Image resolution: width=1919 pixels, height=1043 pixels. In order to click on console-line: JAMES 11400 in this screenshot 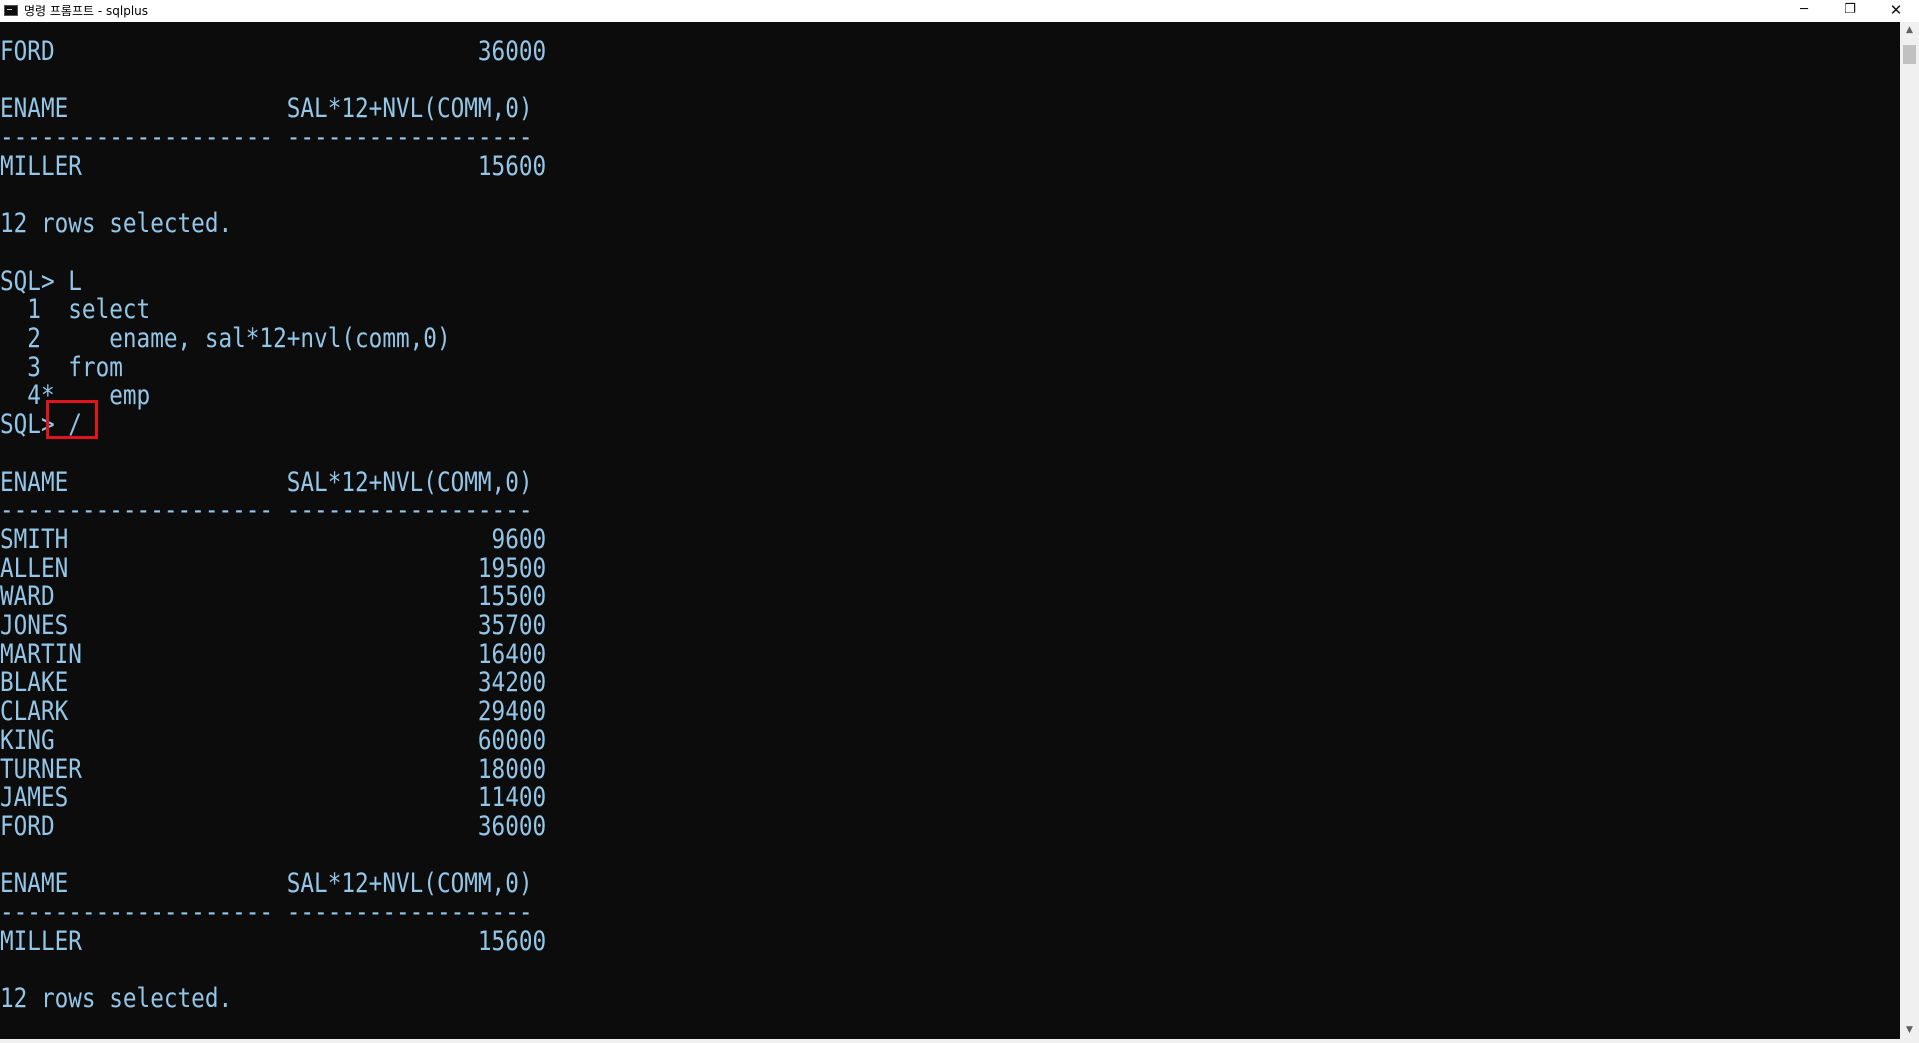, I will do `click(273, 798)`.